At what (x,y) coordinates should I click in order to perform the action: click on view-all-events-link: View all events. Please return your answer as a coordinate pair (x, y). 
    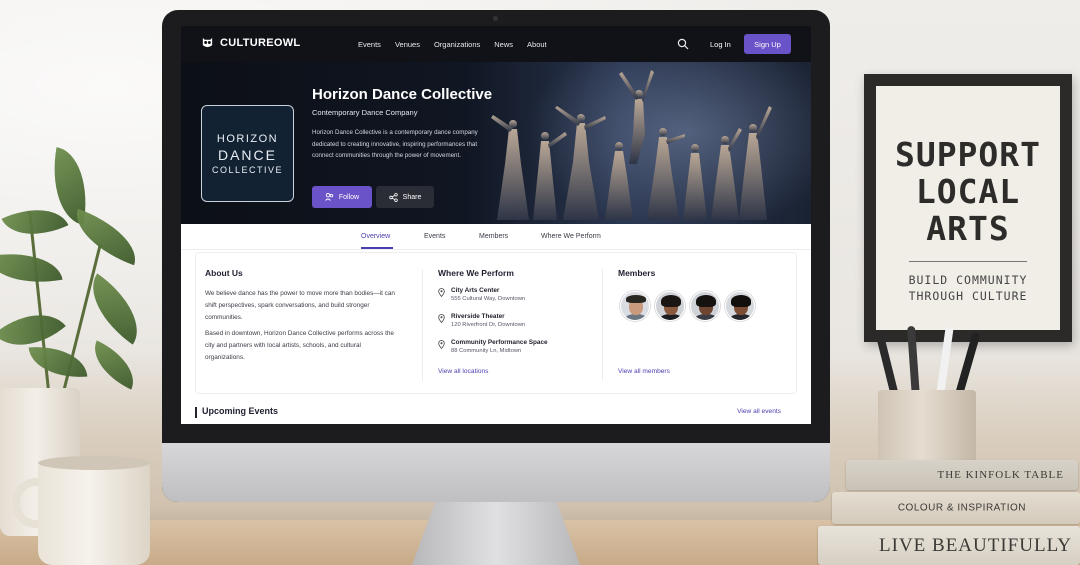
    Looking at the image, I should click on (759, 411).